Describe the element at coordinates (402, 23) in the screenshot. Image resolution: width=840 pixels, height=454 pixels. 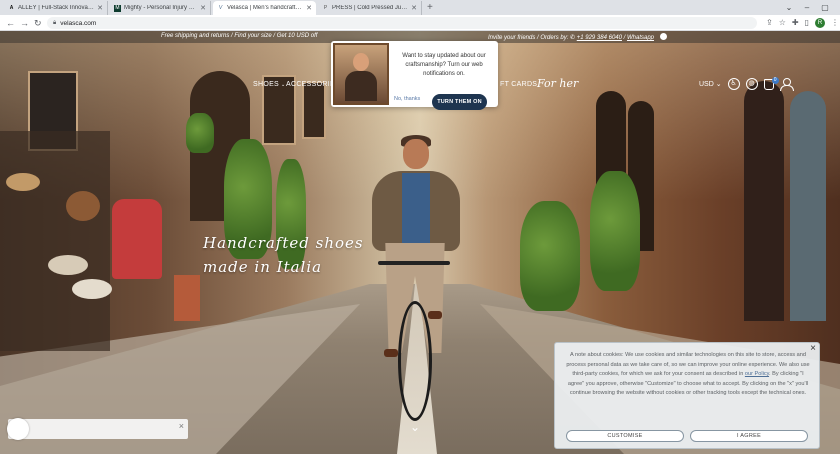
I see `address-bar: 🔒︎ velasca.com` at that location.